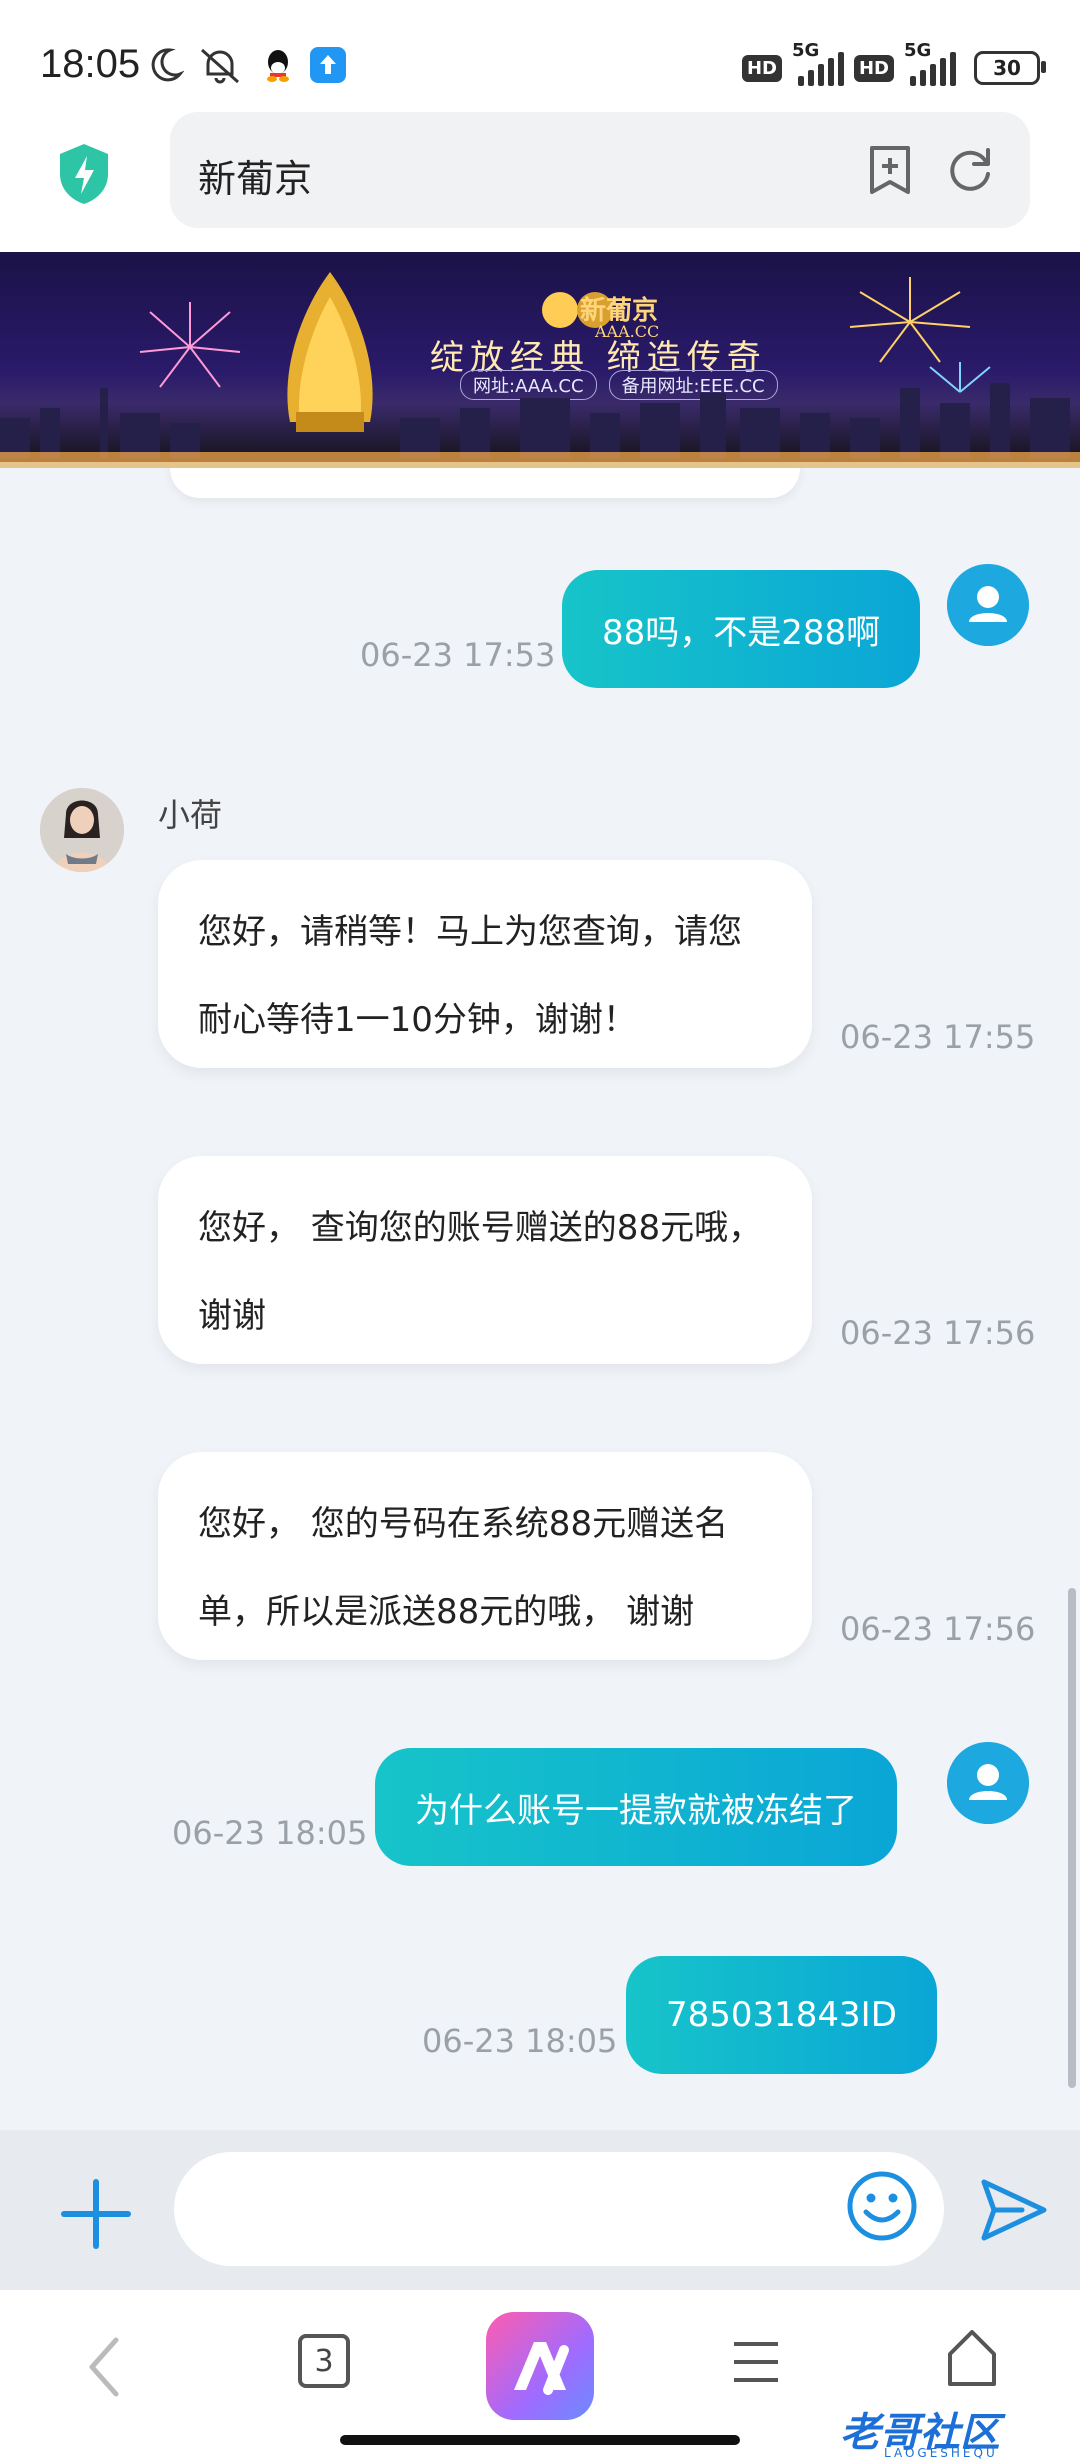  Describe the element at coordinates (972, 2358) in the screenshot. I see `home-icon` at that location.